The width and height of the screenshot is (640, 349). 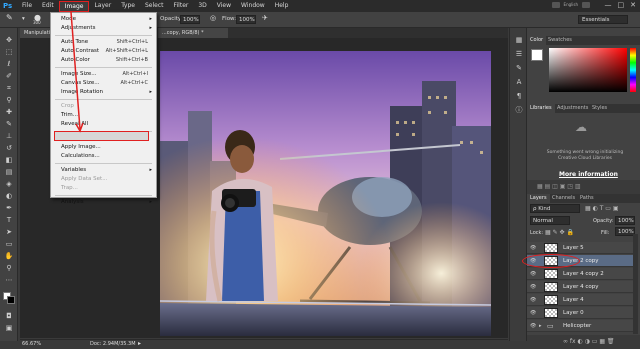 I want to click on layer-name: Layer 4 copy 2, so click(x=583, y=274).